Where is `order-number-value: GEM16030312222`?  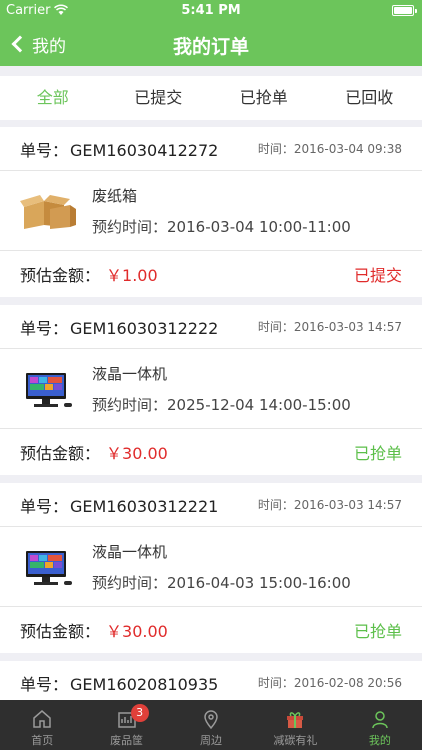
order-number-value: GEM16030312222 is located at coordinates (144, 328).